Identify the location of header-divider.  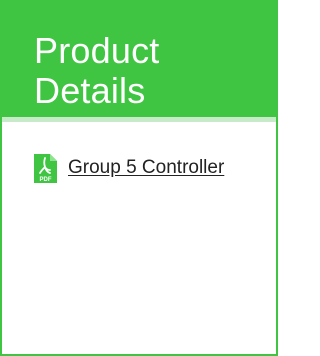
(139, 119).